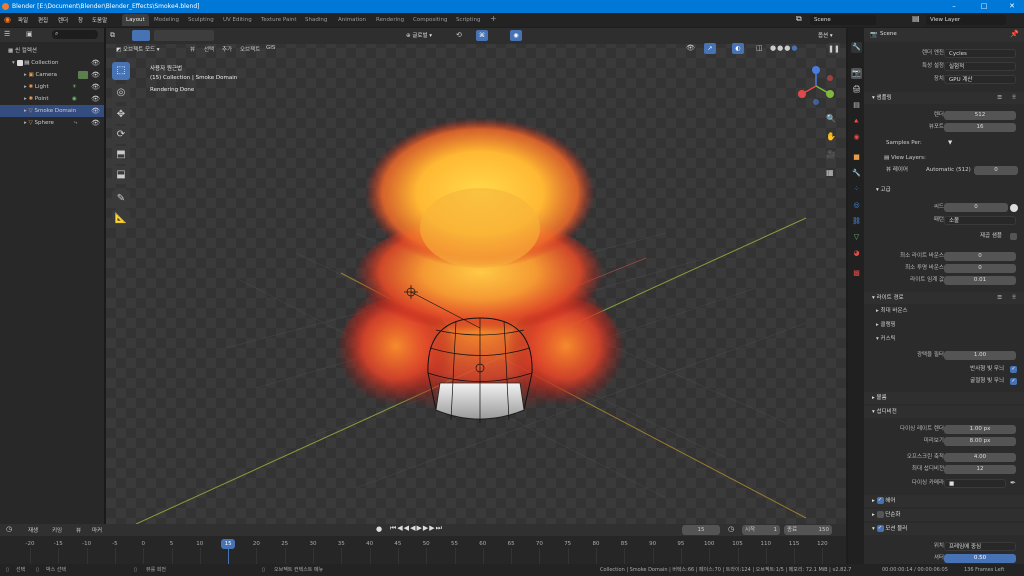 Image resolution: width=1024 pixels, height=576 pixels. Describe the element at coordinates (121, 155) in the screenshot. I see `scale-tool: ⬒` at that location.